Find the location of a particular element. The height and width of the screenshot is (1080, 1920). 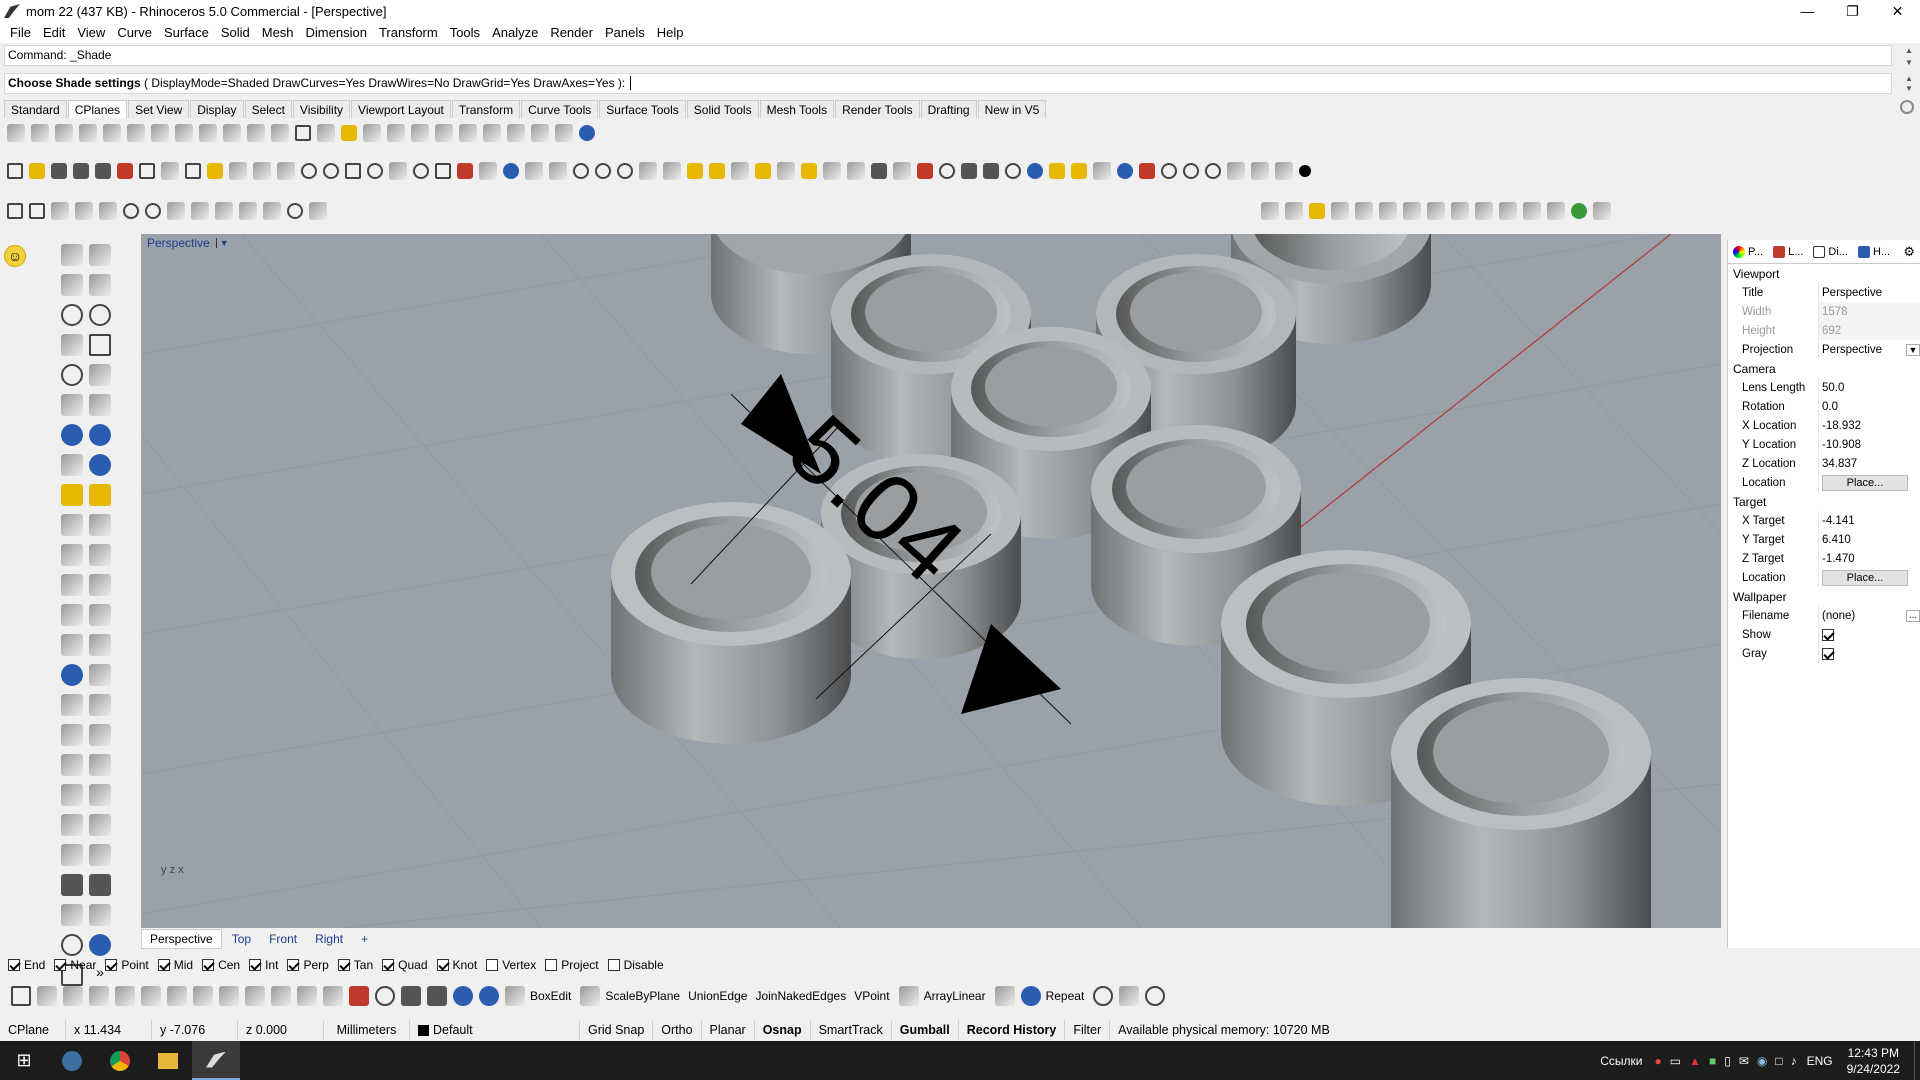

tab-visibility: Visibility is located at coordinates (321, 109).